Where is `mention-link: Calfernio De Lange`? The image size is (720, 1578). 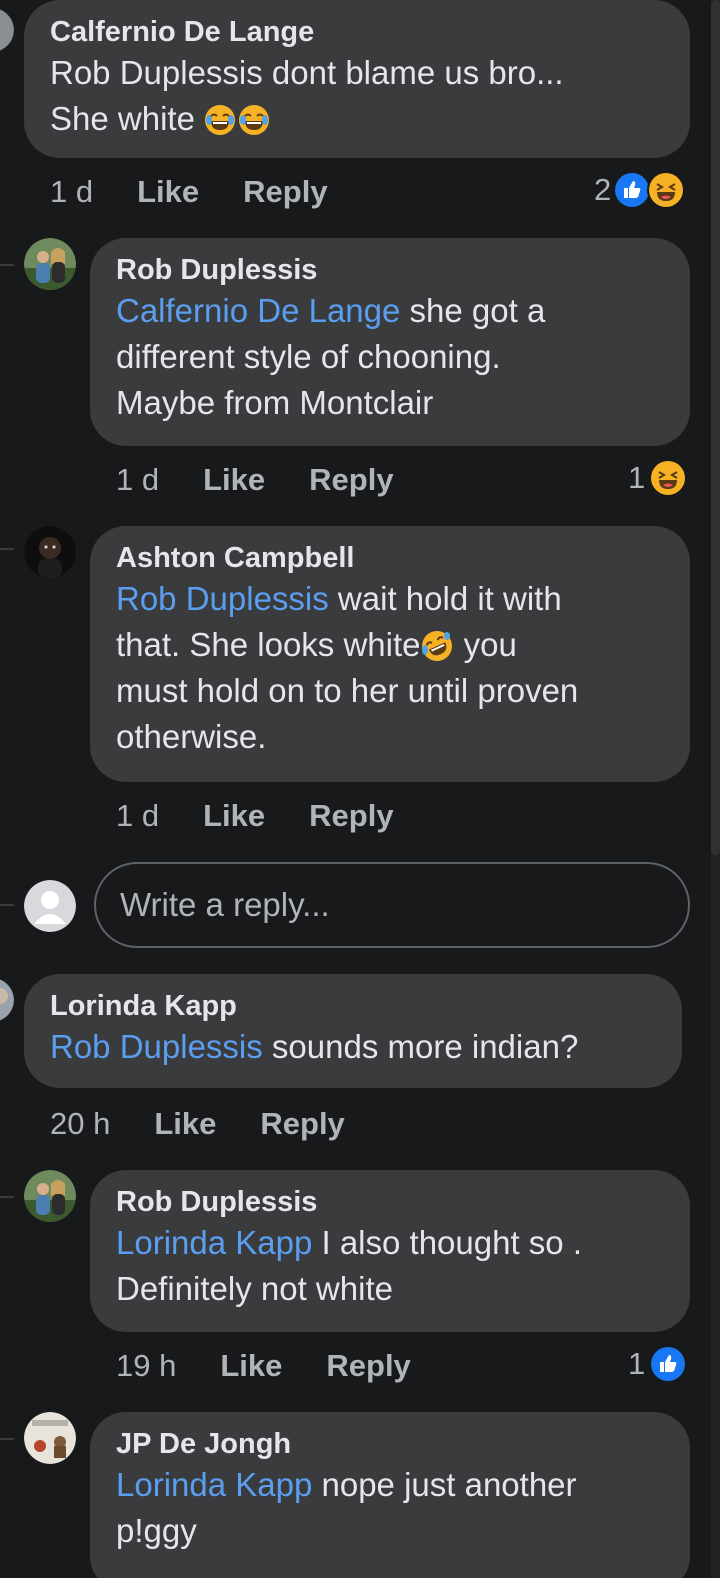 mention-link: Calfernio De Lange is located at coordinates (258, 310).